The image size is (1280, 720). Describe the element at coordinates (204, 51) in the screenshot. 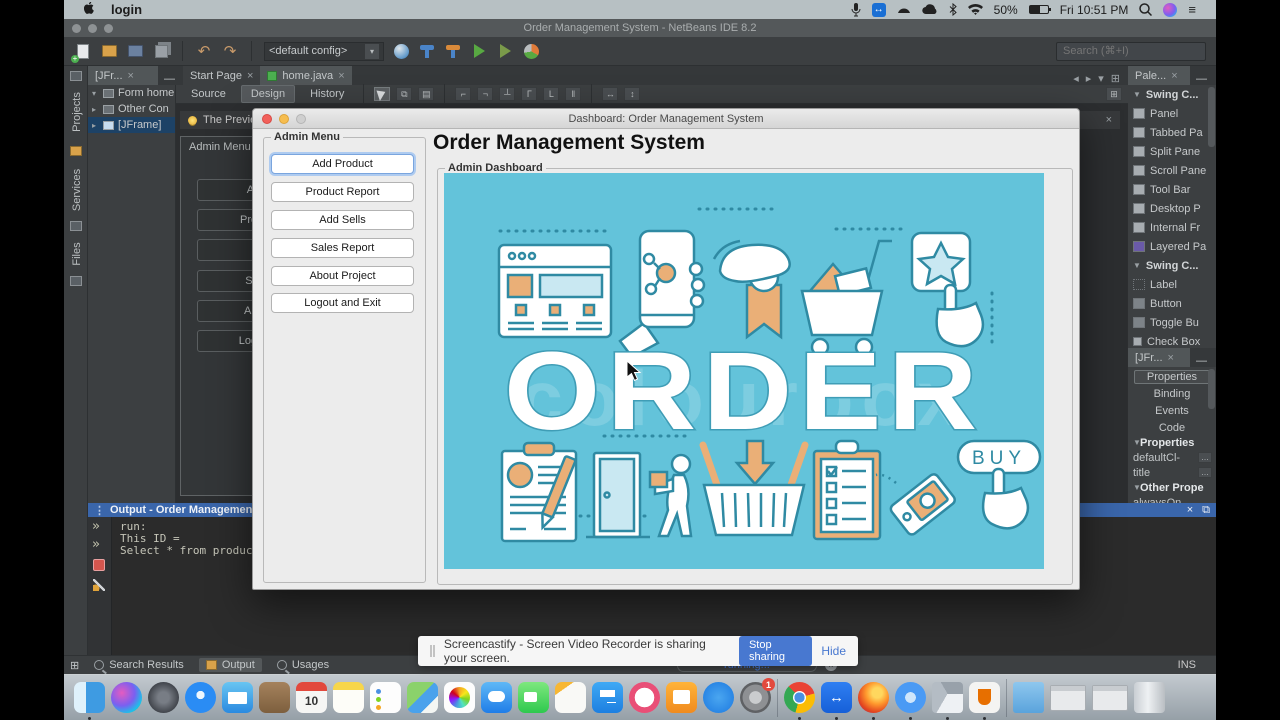

I see `undo-icon: ↶` at that location.